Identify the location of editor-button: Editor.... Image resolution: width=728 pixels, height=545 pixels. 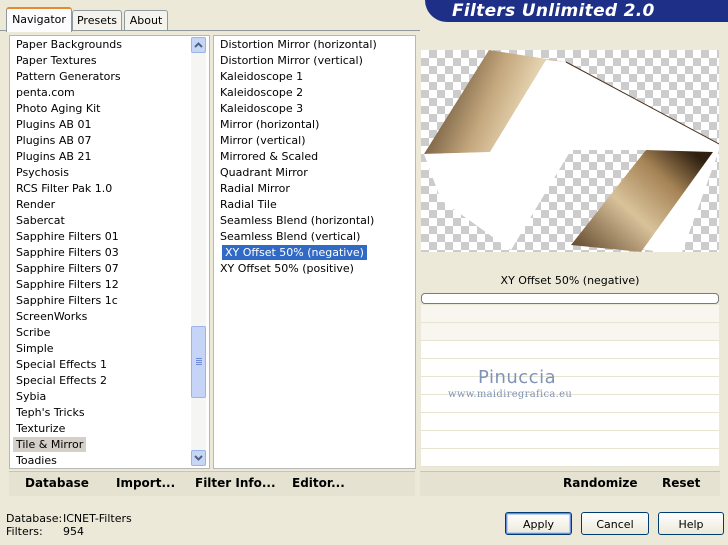
(318, 483).